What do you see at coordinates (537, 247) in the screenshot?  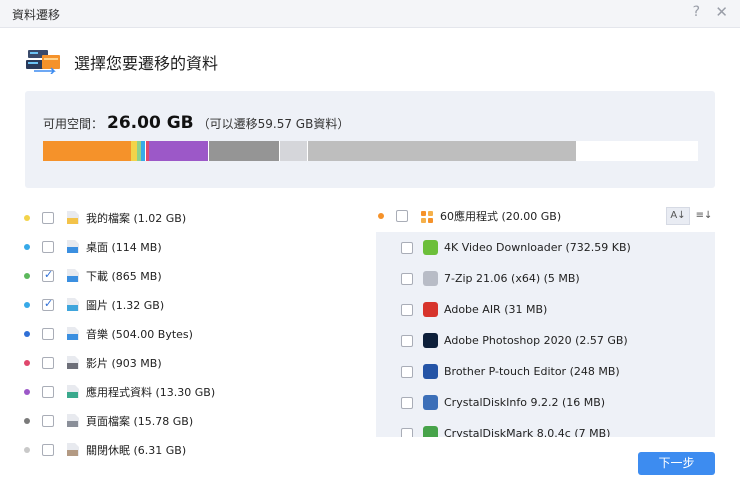 I see `app-label: 4K Video Downloader (732.59 KB)` at bounding box center [537, 247].